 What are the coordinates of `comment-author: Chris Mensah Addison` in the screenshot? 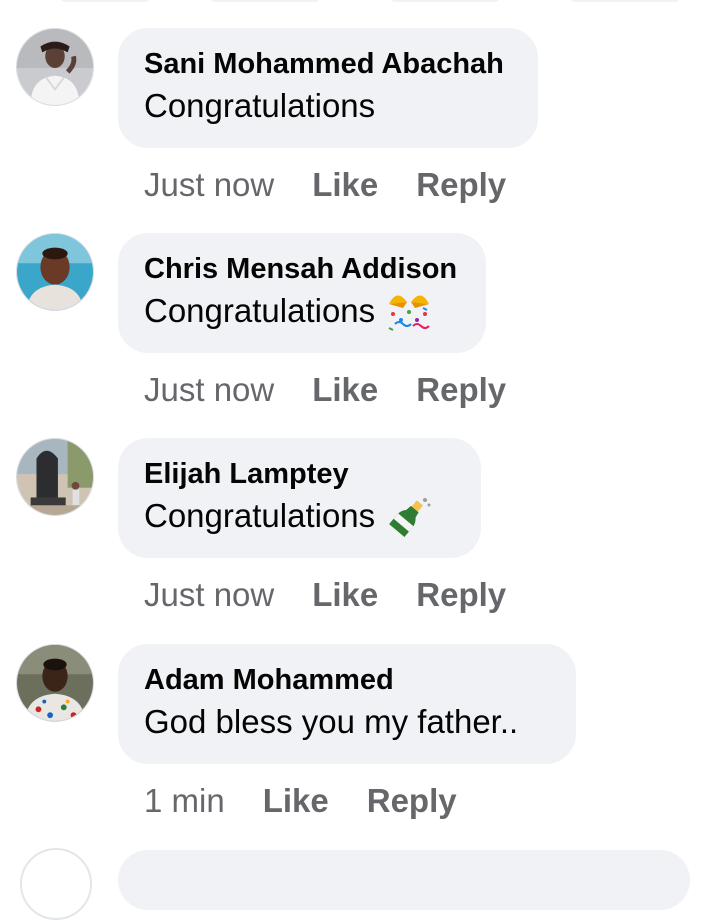 It's located at (302, 269).